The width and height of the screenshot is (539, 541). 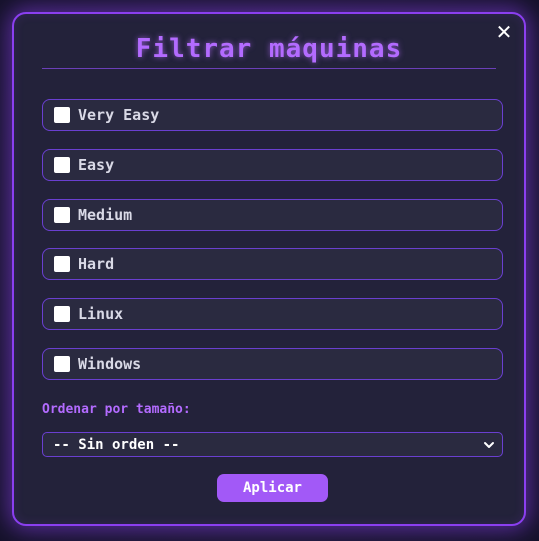 What do you see at coordinates (272, 115) in the screenshot?
I see `filter-option-very-easy: Very Easy` at bounding box center [272, 115].